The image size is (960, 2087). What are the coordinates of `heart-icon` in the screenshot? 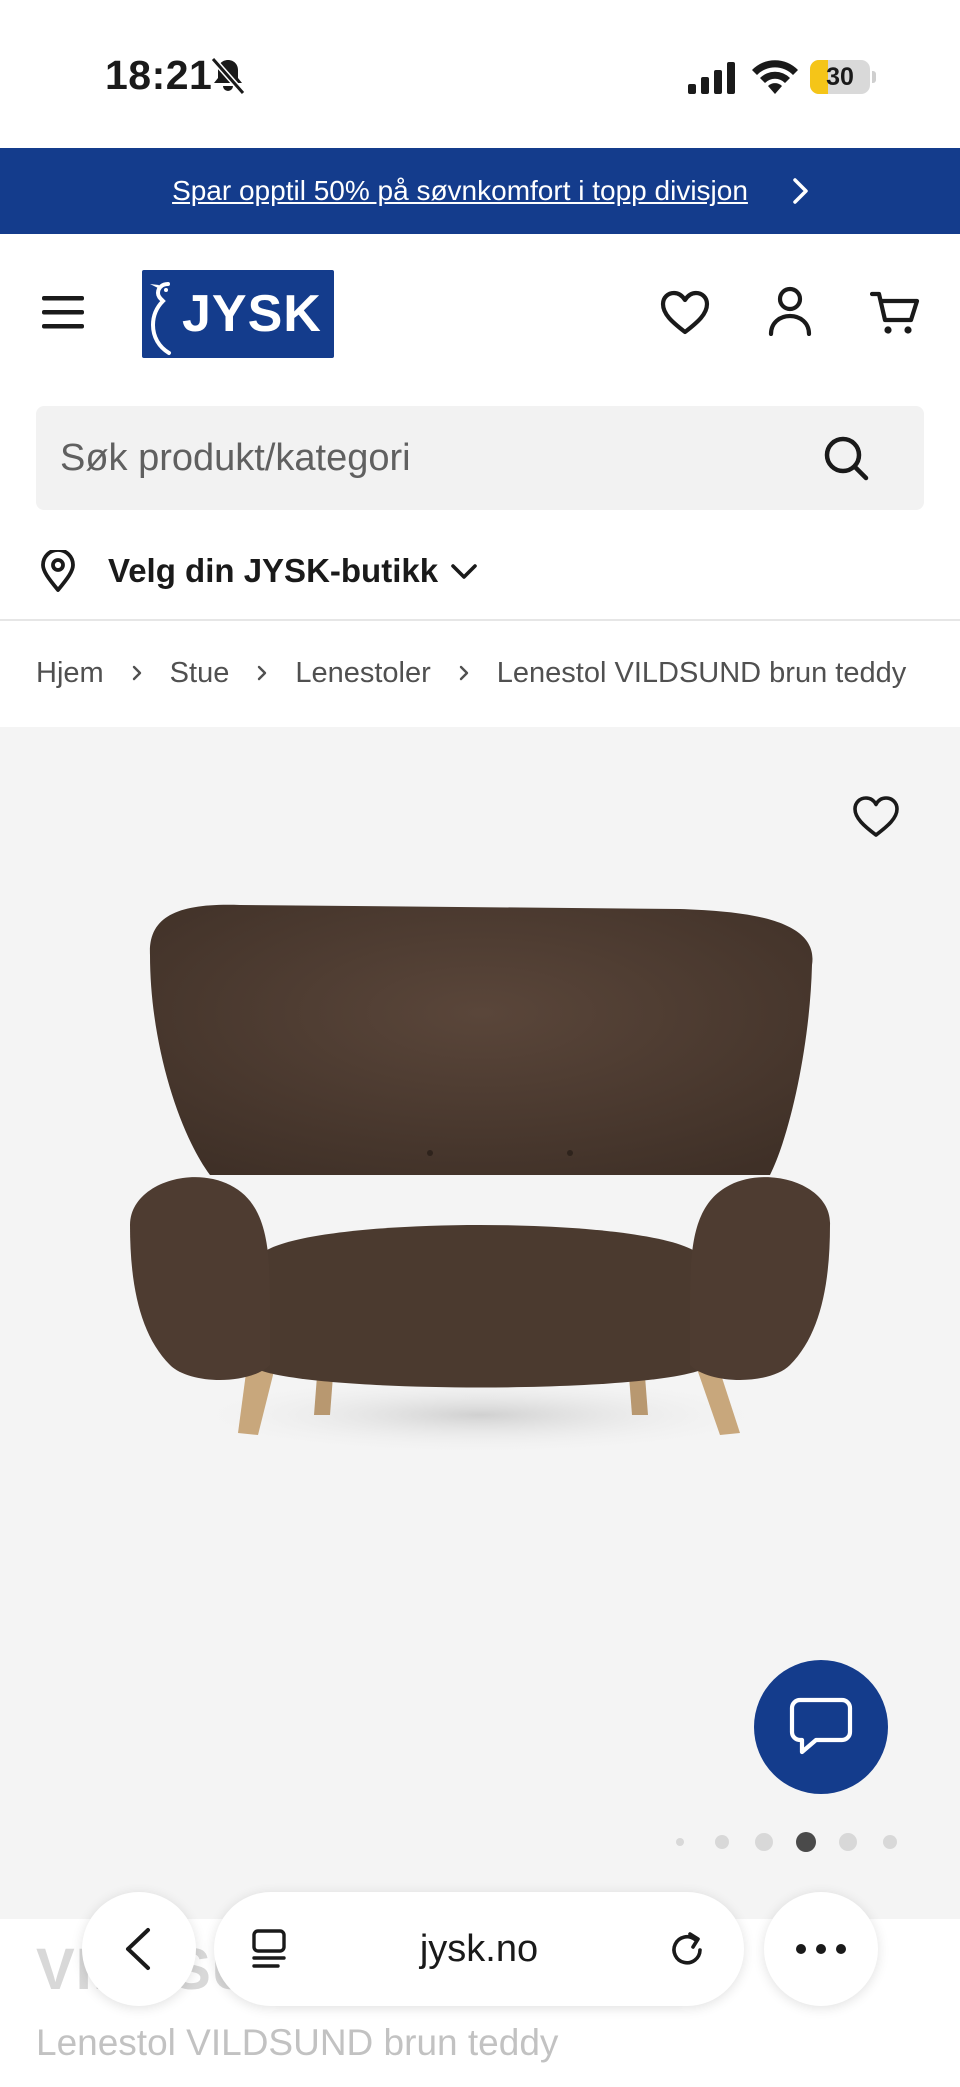 It's located at (685, 313).